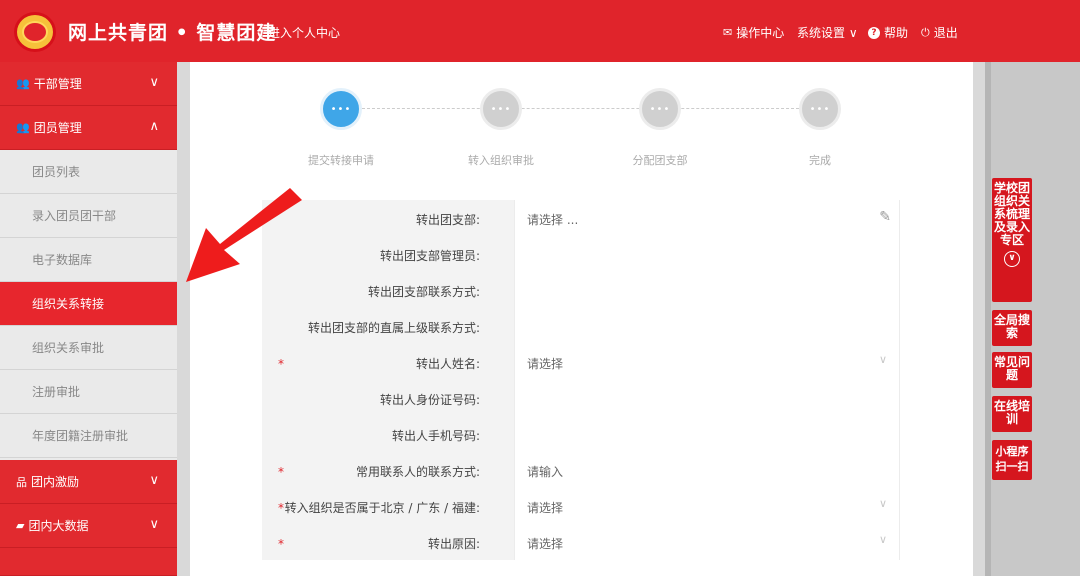  What do you see at coordinates (707, 470) in the screenshot?
I see `contact-person-input: 请输入` at bounding box center [707, 470].